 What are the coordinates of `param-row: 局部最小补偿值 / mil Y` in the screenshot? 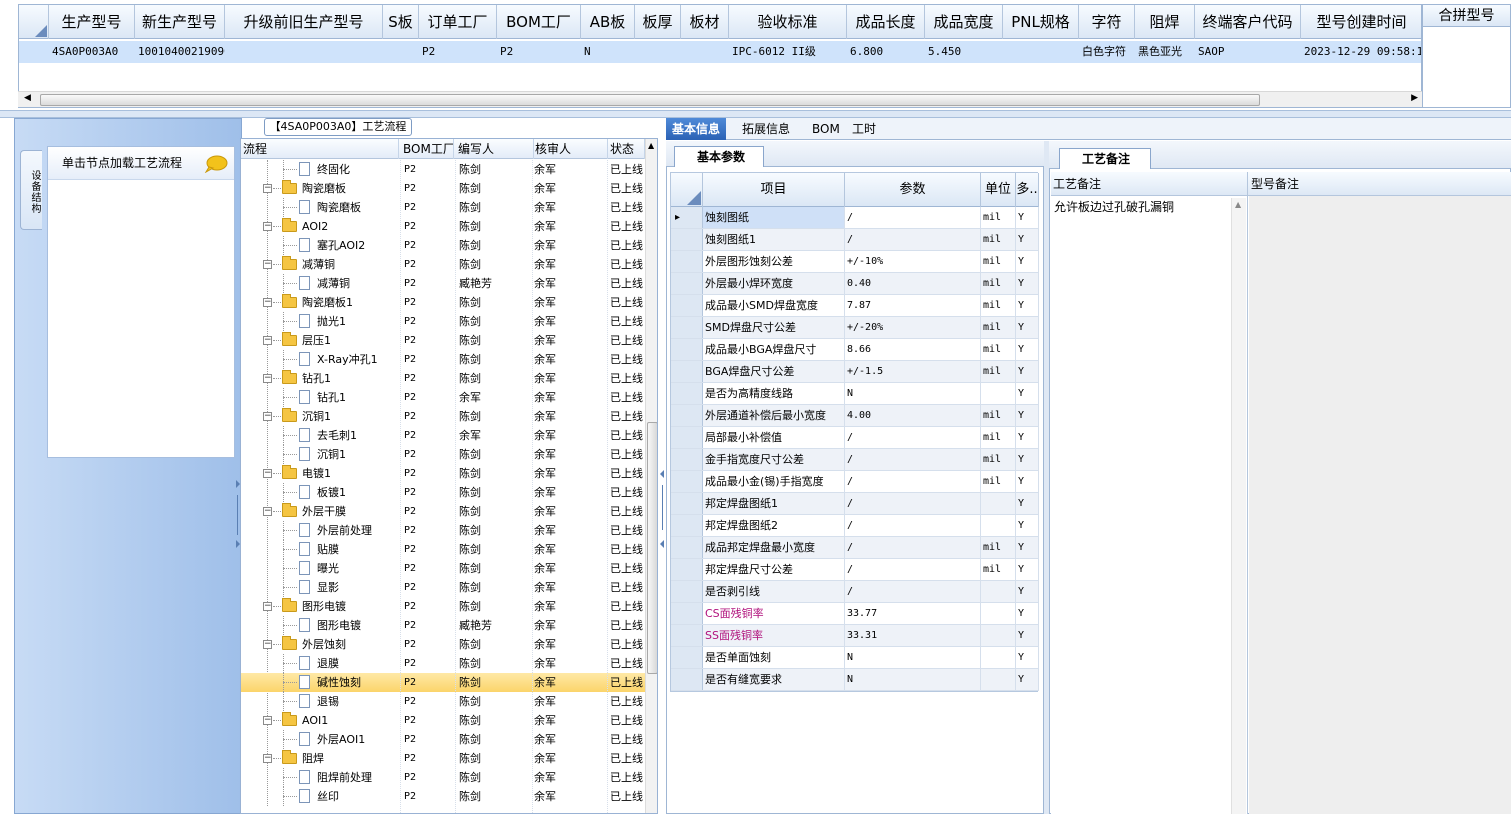 It's located at (855, 438).